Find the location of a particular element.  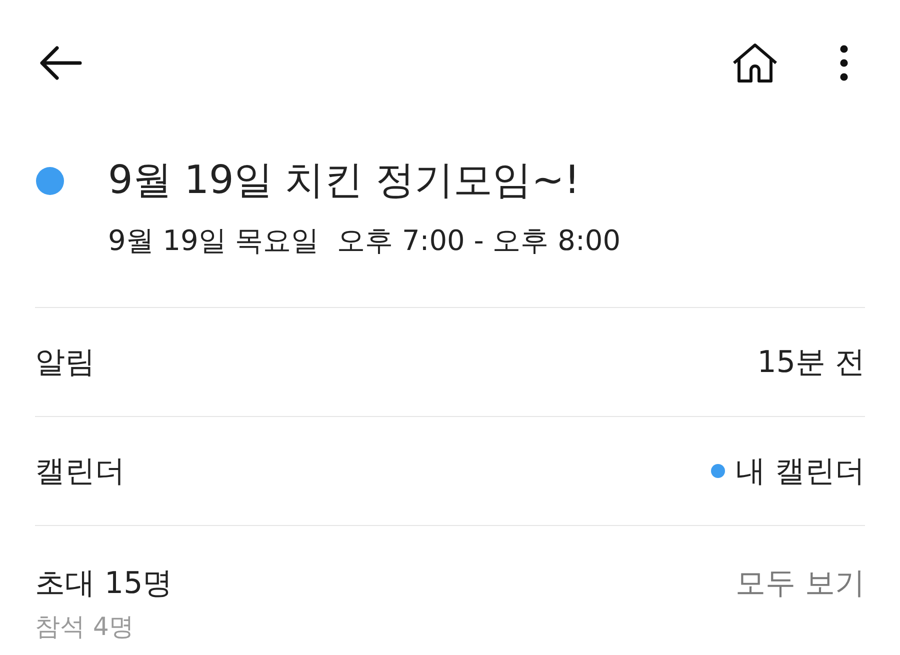

view-all-link: 모두 보기 is located at coordinates (800, 584).